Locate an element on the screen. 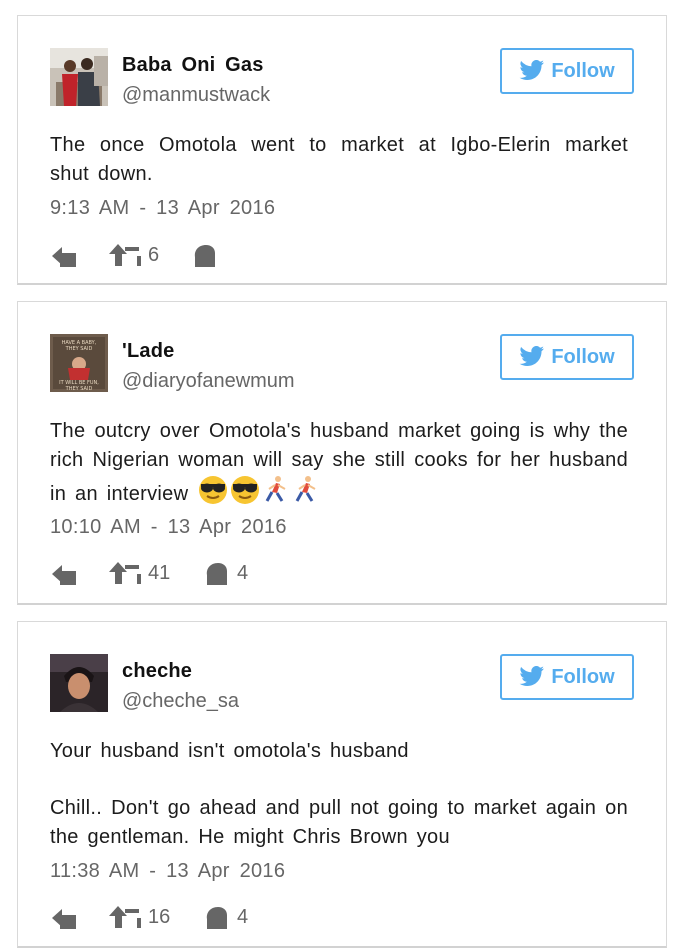 Image resolution: width=686 pixels, height=950 pixels. author-name: cheche is located at coordinates (157, 671).